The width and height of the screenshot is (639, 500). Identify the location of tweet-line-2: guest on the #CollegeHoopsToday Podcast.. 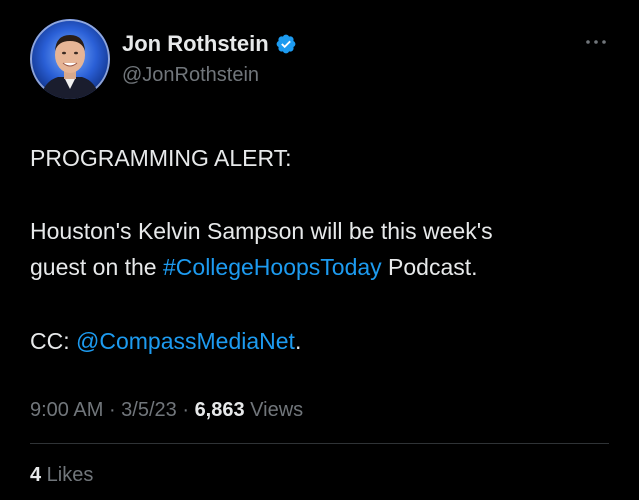
(254, 267).